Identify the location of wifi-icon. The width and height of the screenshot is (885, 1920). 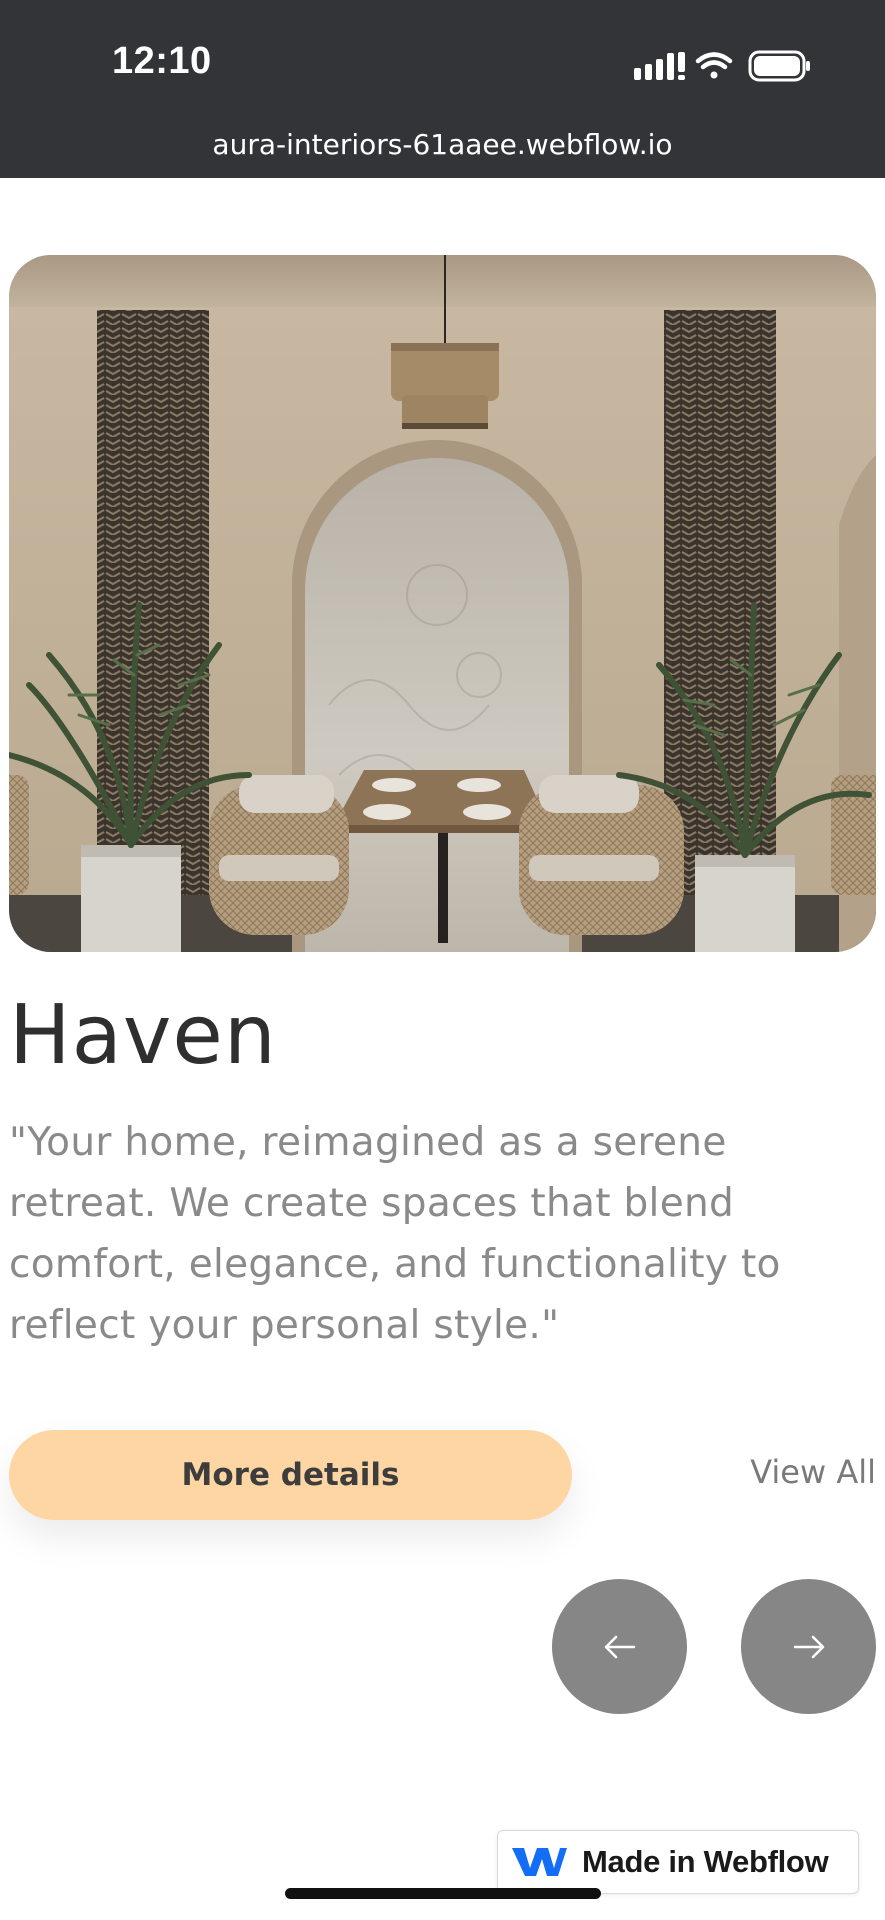
(714, 65).